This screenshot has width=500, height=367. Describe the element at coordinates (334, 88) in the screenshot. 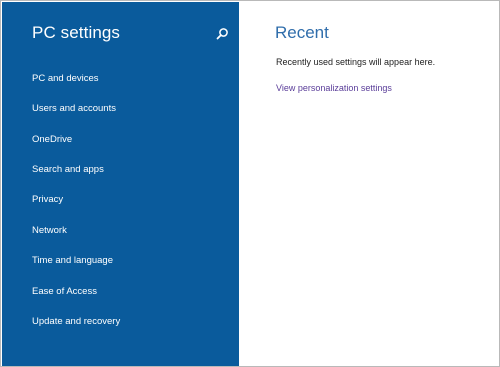

I see `view-personalization-link: View personalization settings` at that location.